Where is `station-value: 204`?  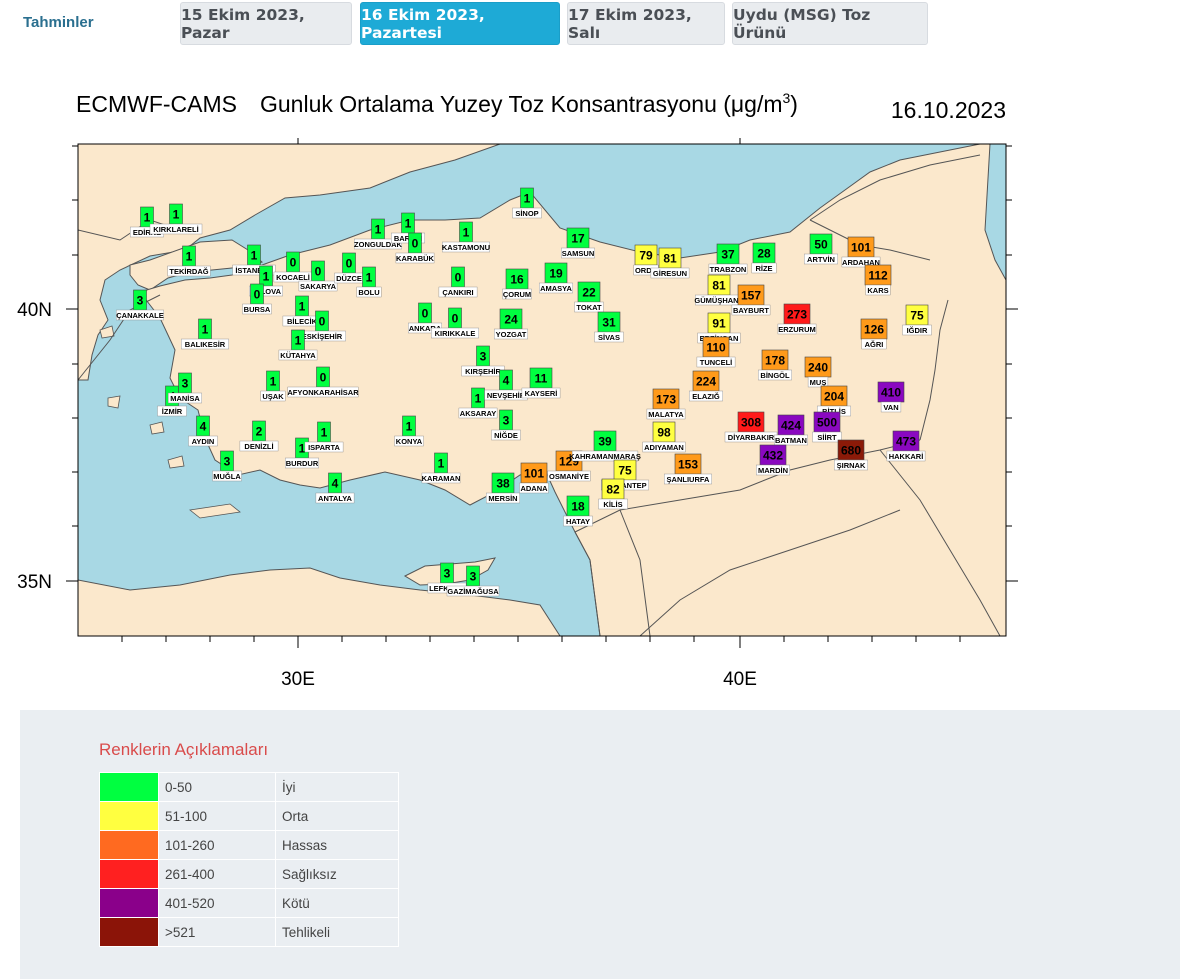
station-value: 204 is located at coordinates (834, 397).